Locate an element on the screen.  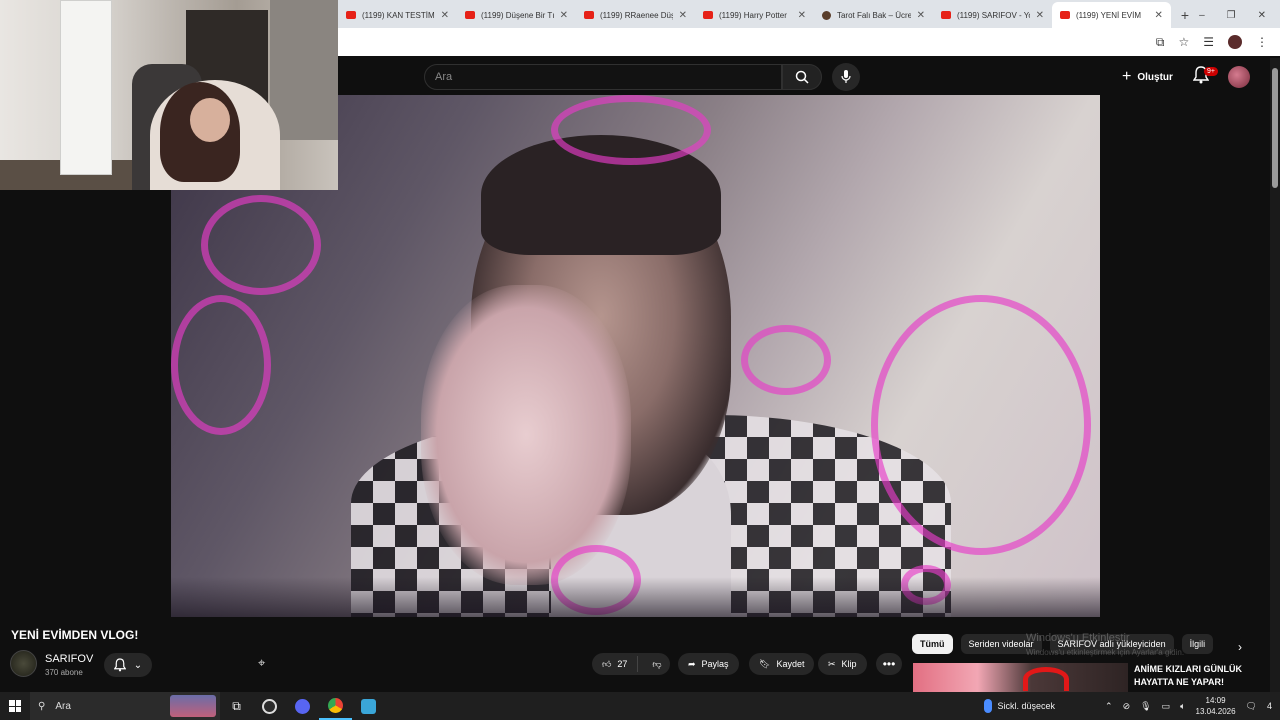
subscription-bell-button: ⌄ is located at coordinates (128, 665).